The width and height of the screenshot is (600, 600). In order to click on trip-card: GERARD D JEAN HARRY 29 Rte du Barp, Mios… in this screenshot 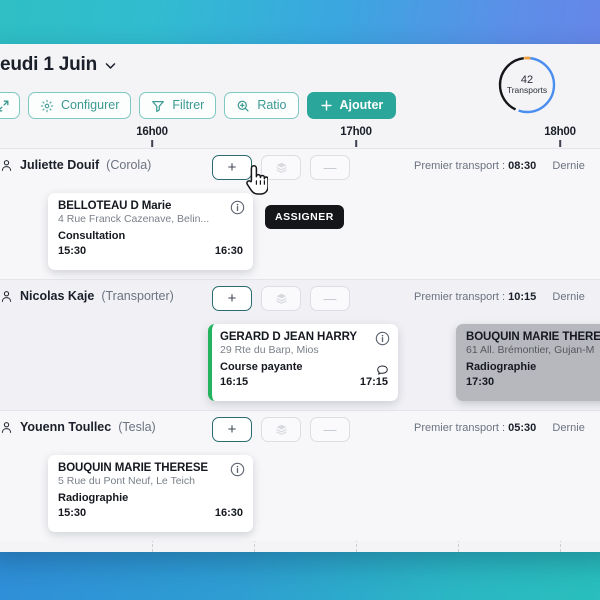, I will do `click(303, 362)`.